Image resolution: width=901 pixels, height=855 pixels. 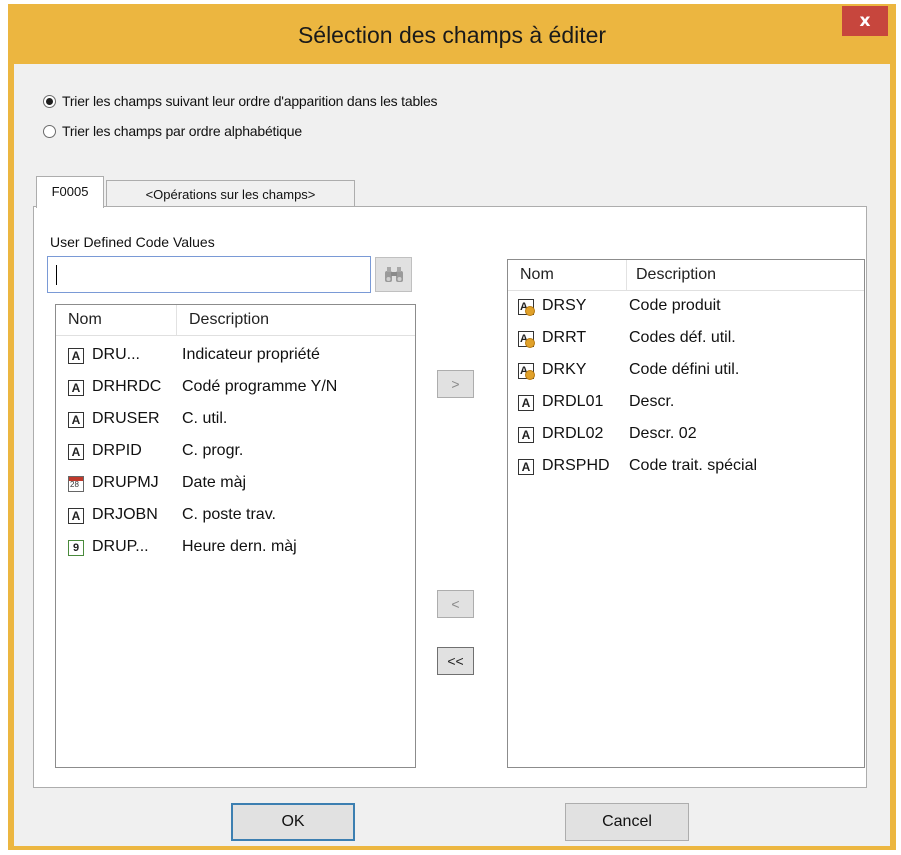 I want to click on field-name: DRDL02, so click(x=573, y=433).